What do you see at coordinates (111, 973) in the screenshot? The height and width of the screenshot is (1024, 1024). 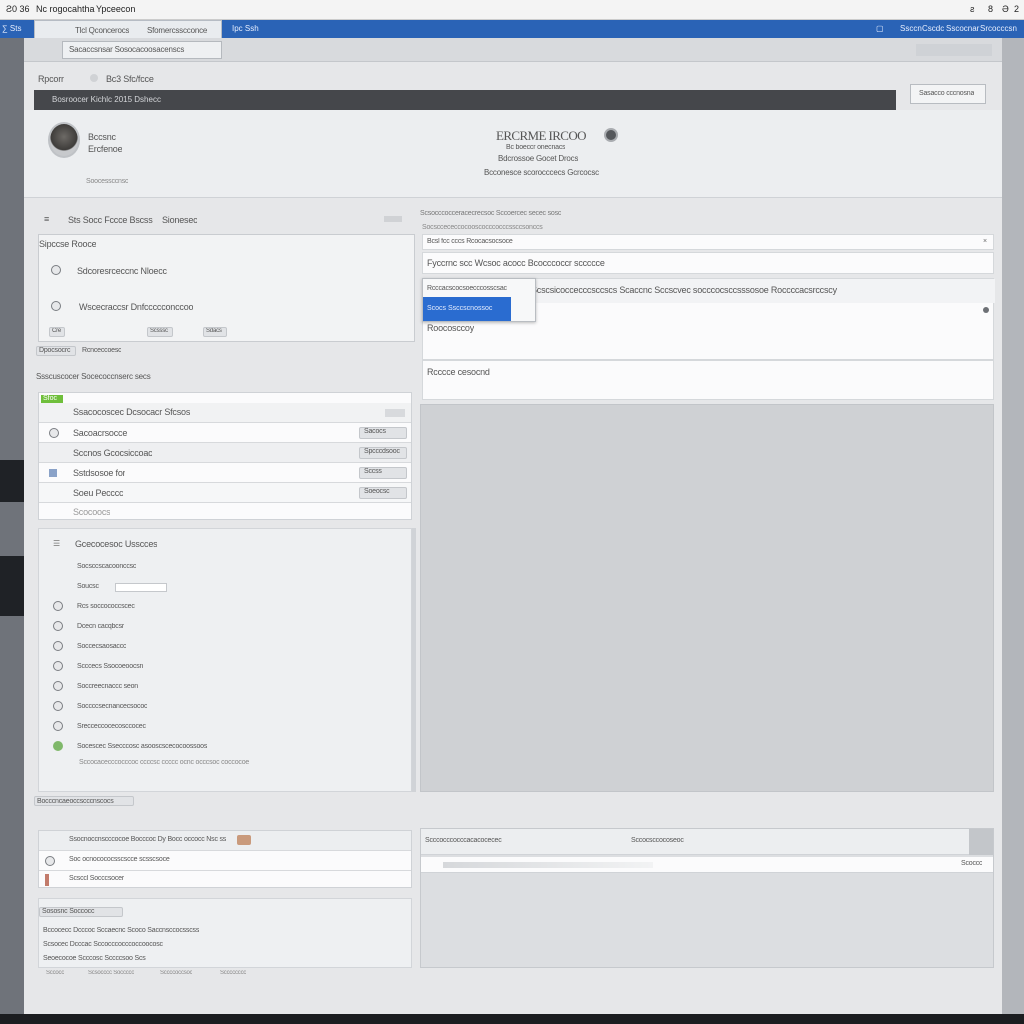 I see `footer-link: Scsocccc Socccco` at bounding box center [111, 973].